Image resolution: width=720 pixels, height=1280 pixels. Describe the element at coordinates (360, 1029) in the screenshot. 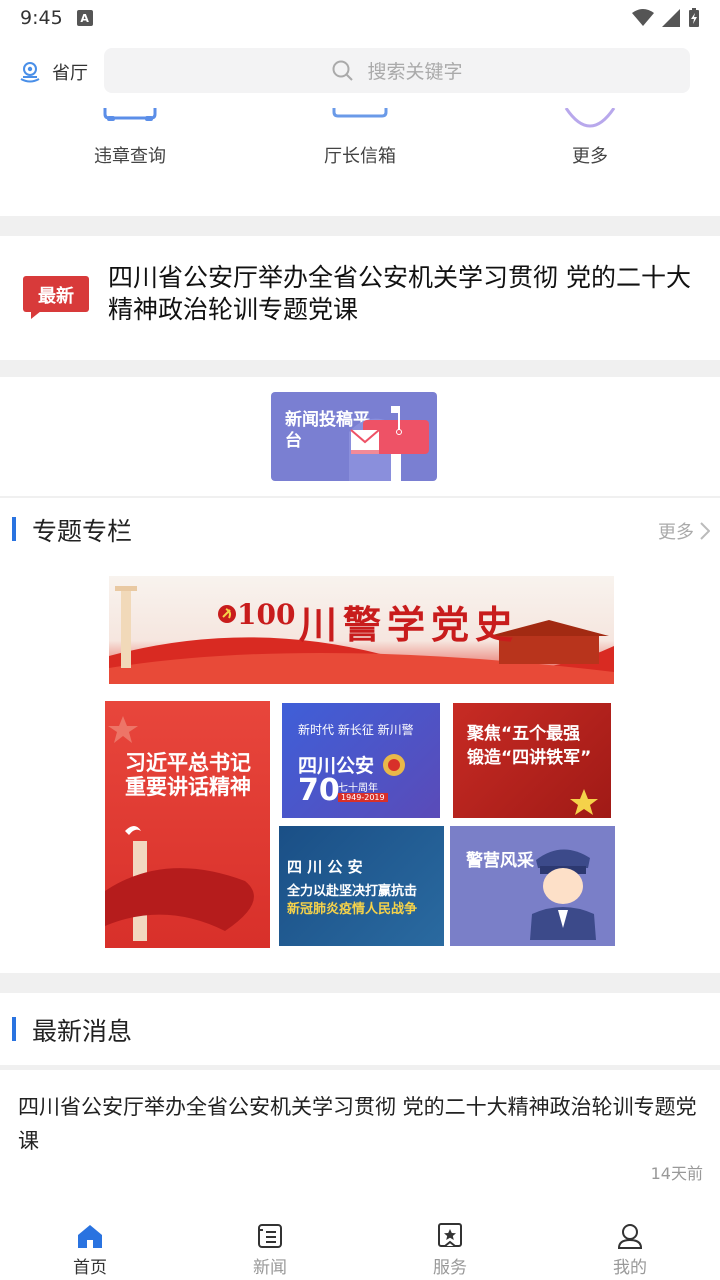

I see `latest-news-header: 最新消息` at that location.